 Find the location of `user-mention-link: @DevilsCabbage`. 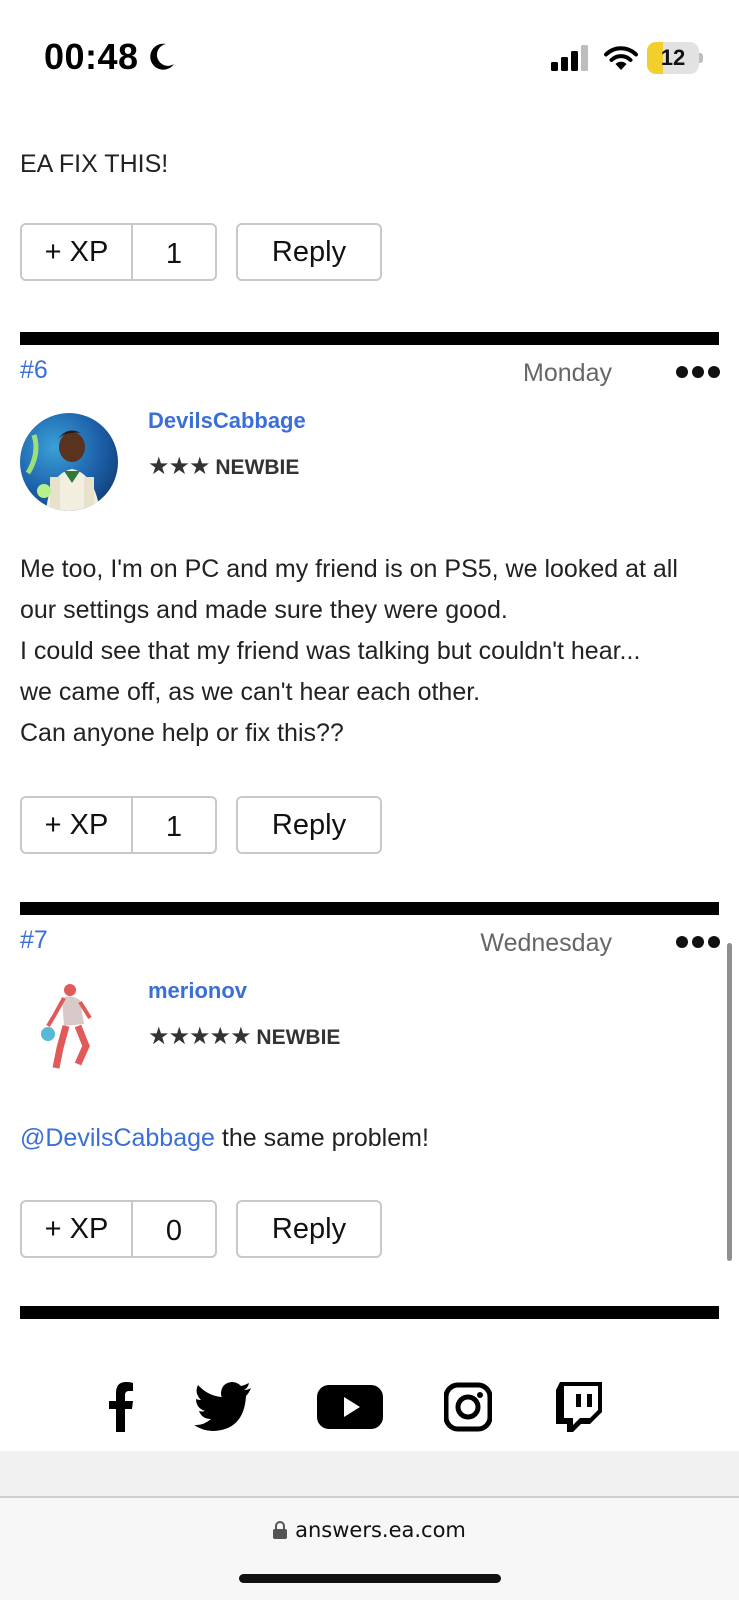

user-mention-link: @DevilsCabbage is located at coordinates (117, 1138).